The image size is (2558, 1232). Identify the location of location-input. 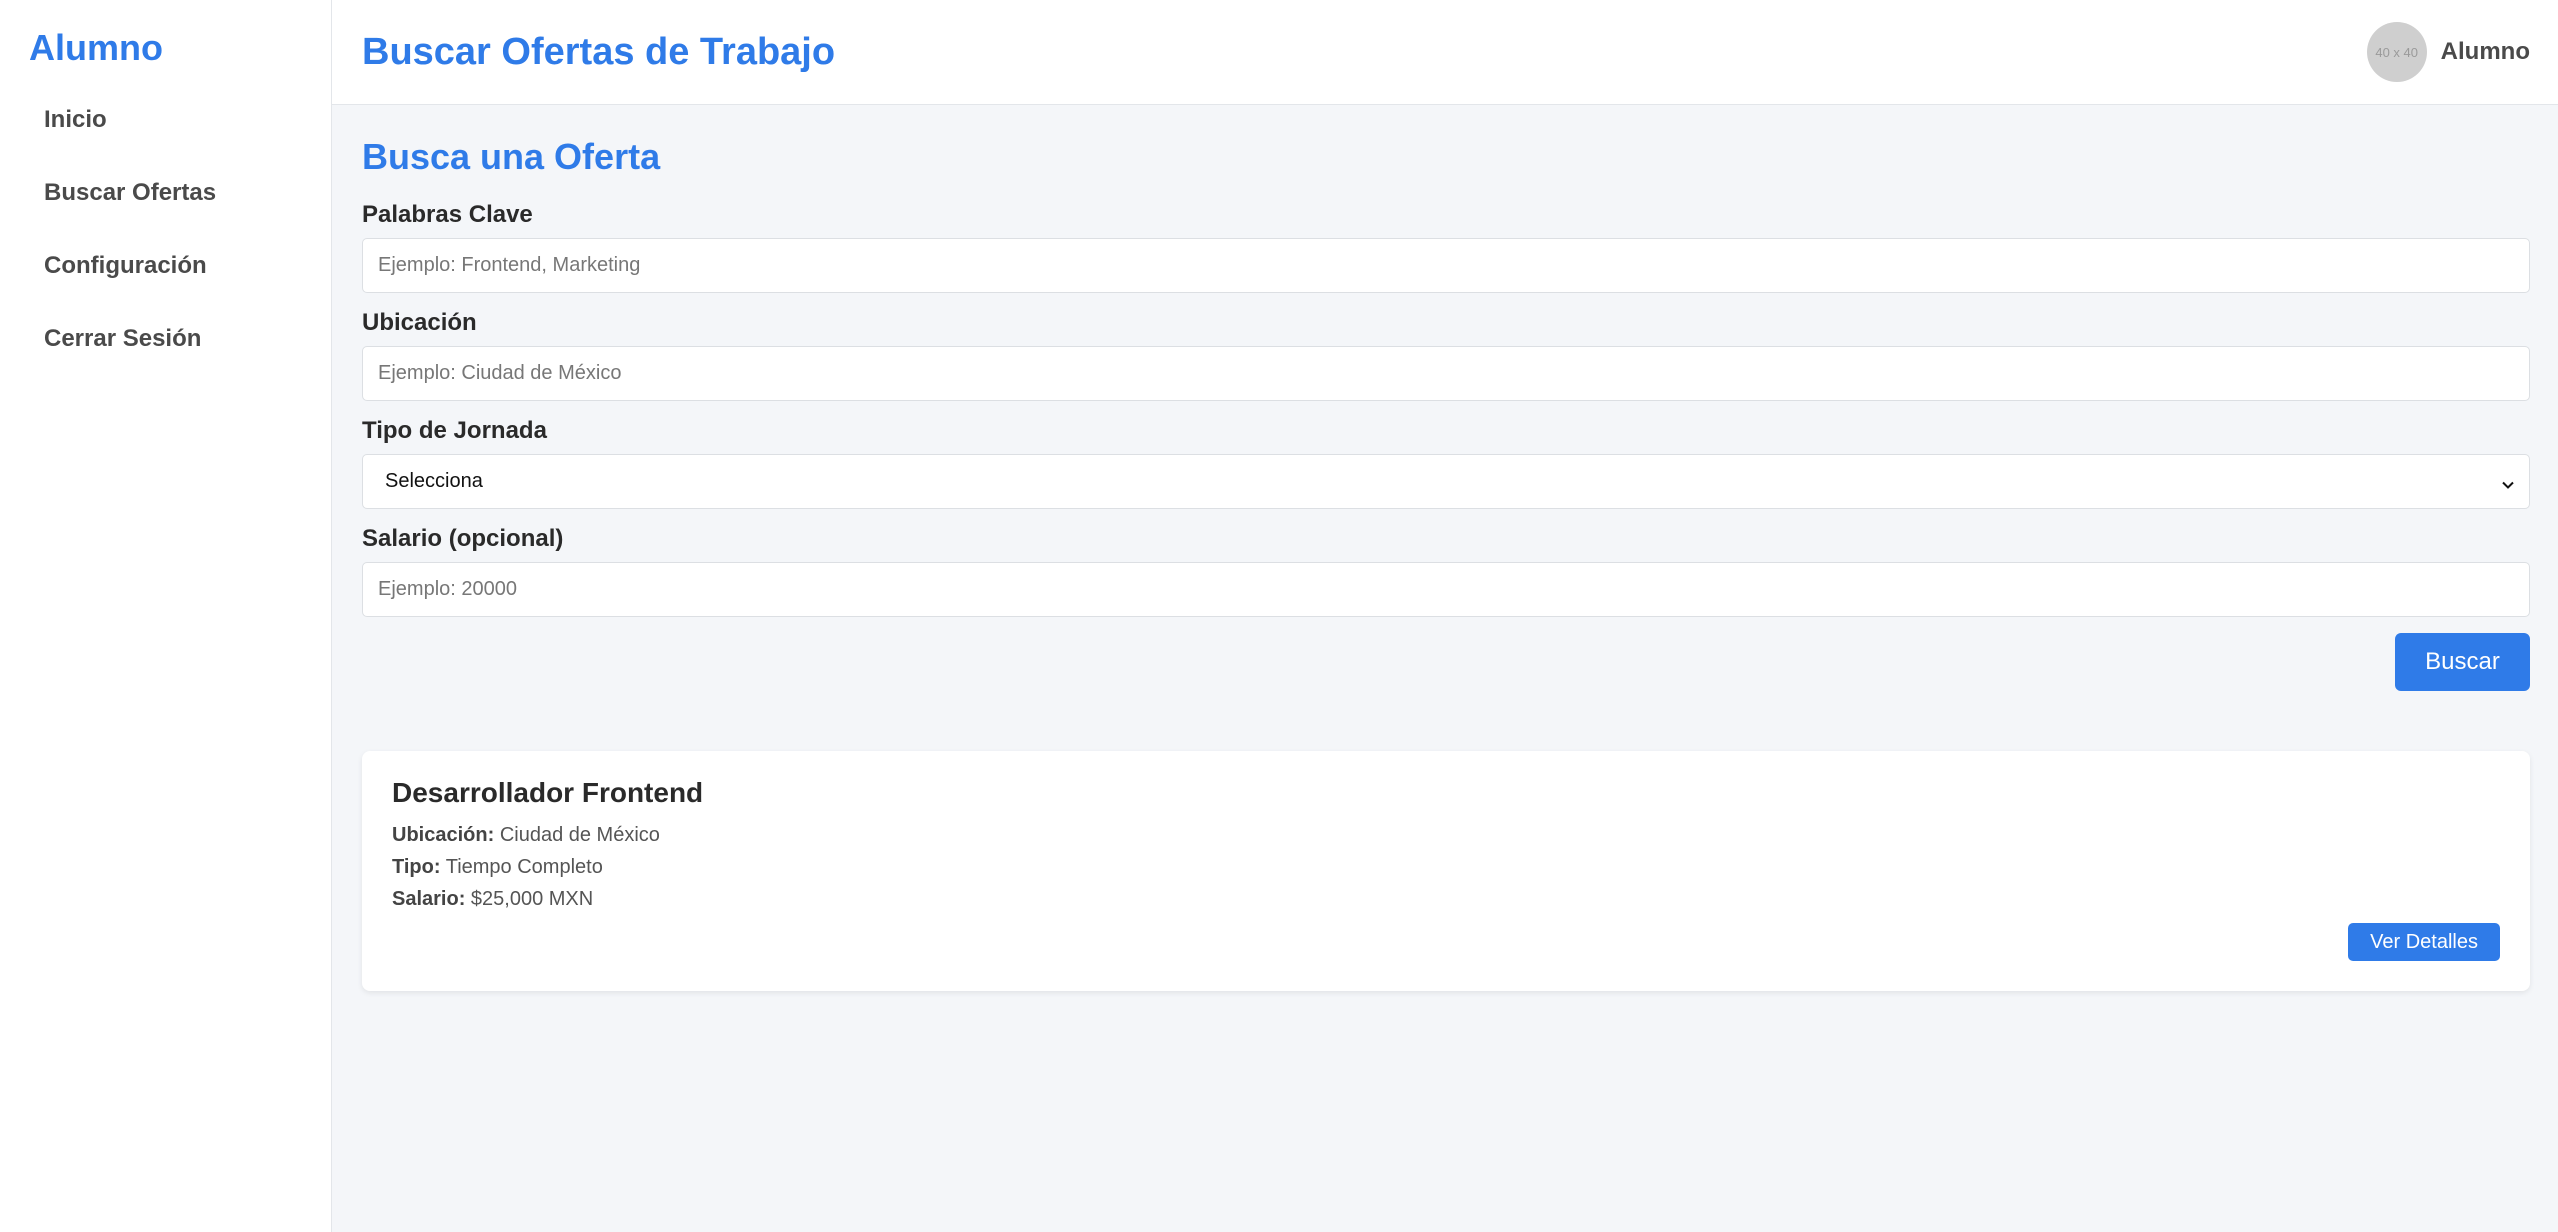
(1446, 373).